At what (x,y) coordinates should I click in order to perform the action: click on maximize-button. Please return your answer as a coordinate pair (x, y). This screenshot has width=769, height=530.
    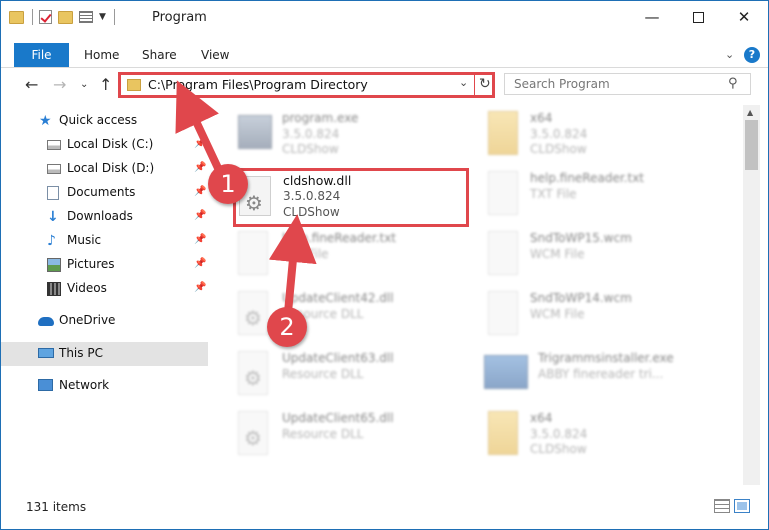
    Looking at the image, I should click on (698, 17).